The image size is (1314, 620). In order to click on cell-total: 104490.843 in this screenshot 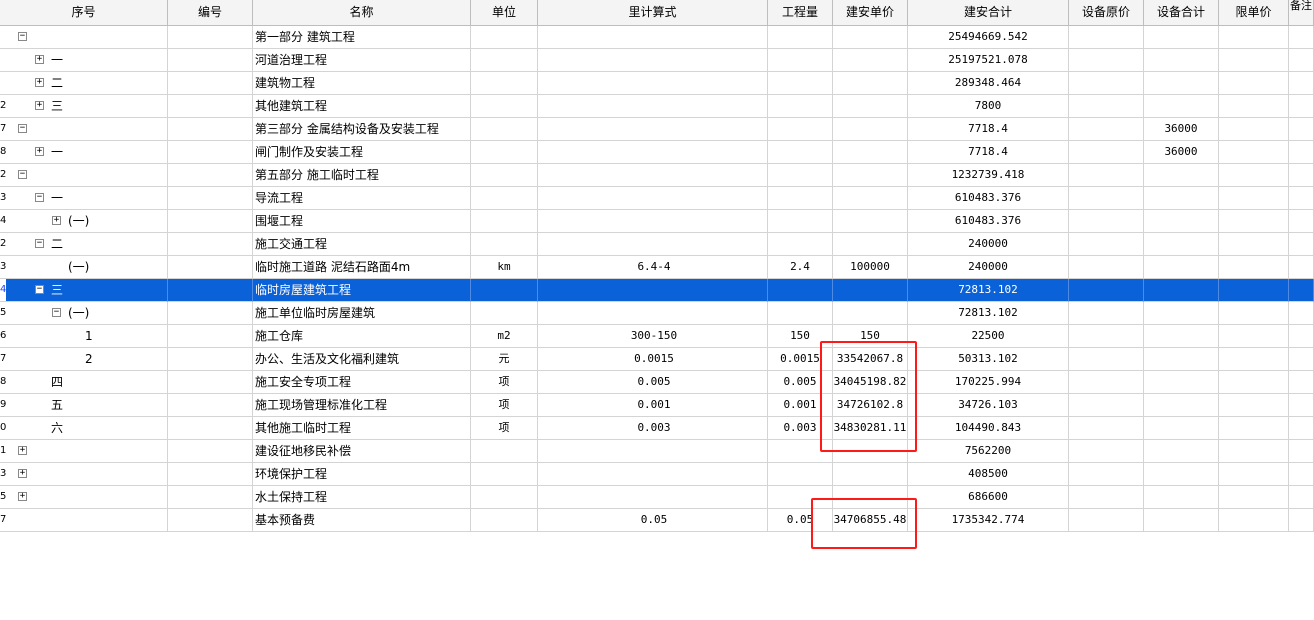, I will do `click(988, 428)`.